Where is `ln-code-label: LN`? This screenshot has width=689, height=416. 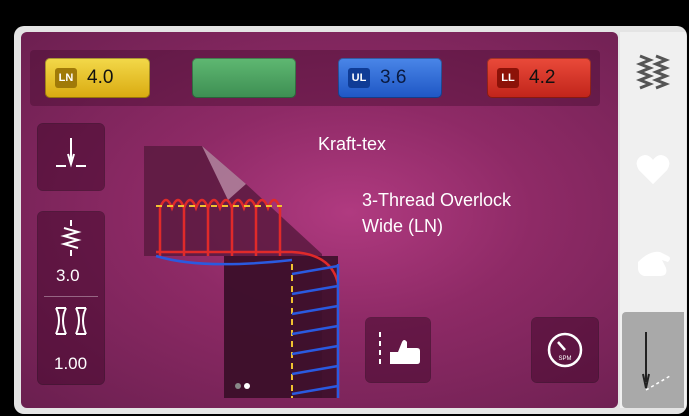 ln-code-label: LN is located at coordinates (66, 78).